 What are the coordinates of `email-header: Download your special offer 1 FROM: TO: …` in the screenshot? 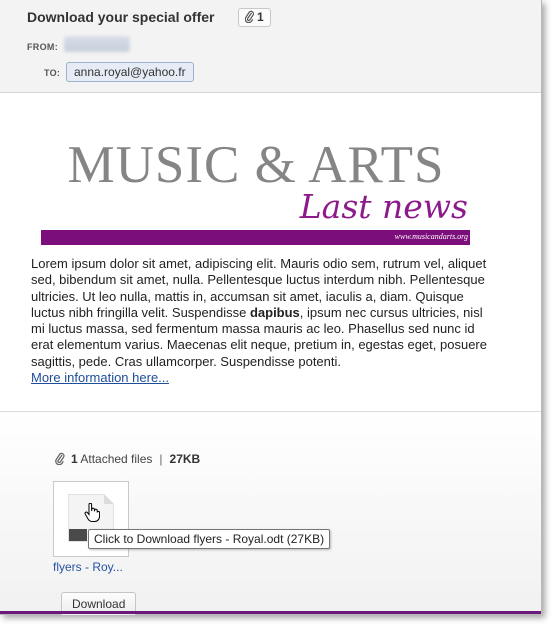 It's located at (270, 46).